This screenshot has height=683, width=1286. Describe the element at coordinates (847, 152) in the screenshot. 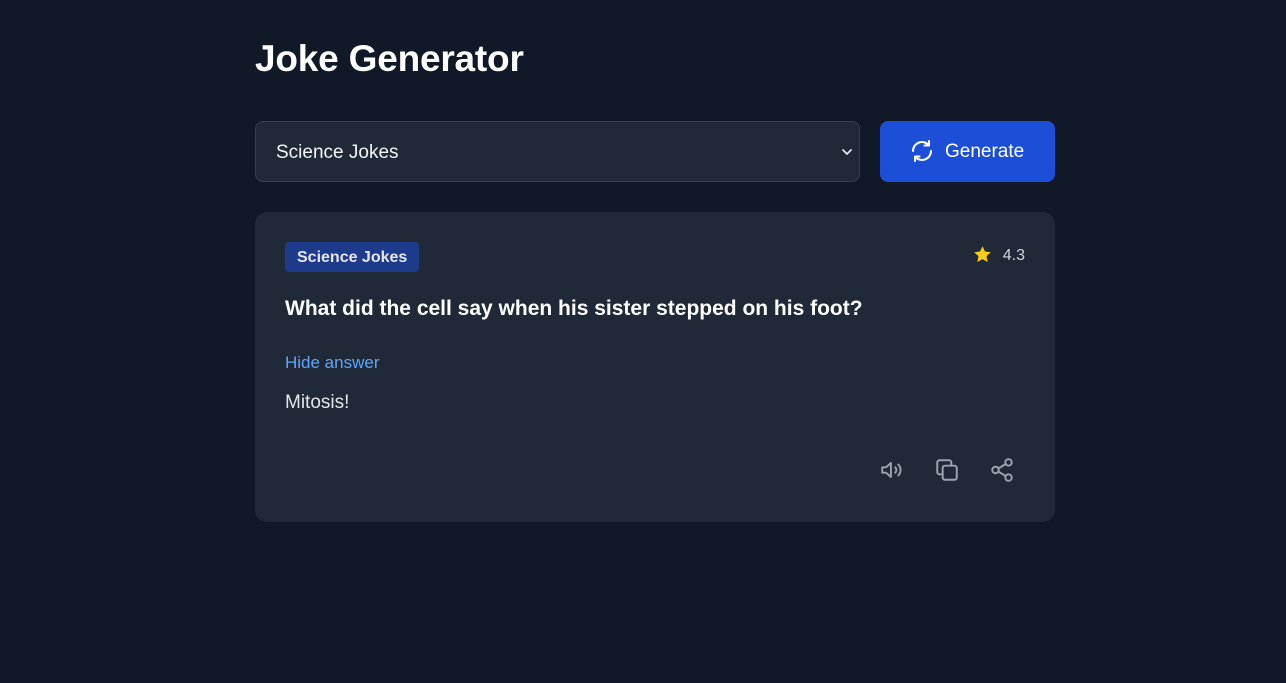

I see `chevron-down-icon` at that location.